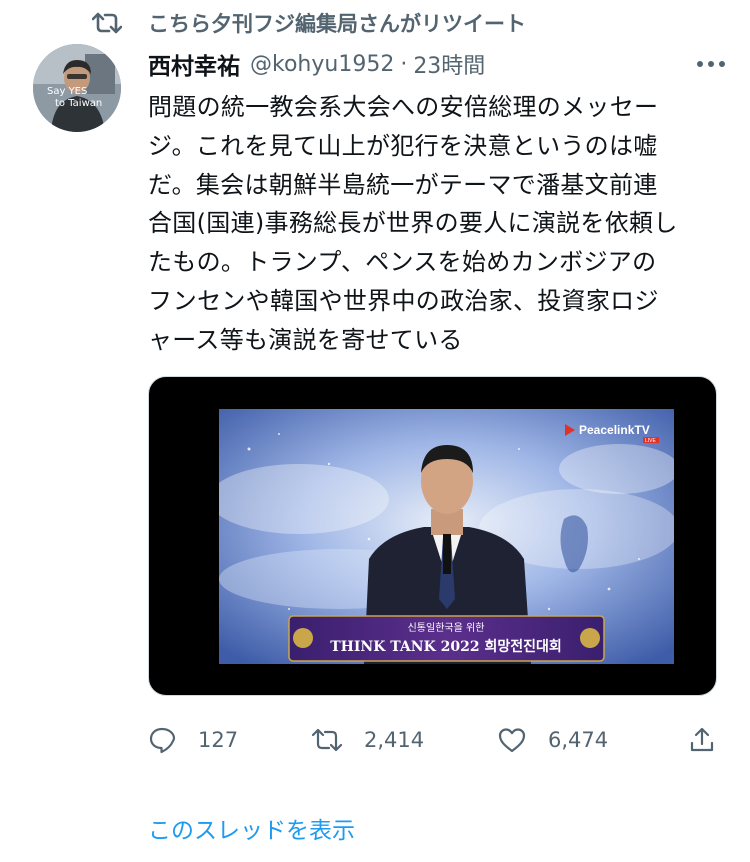  What do you see at coordinates (107, 23) in the screenshot?
I see `retweet-icon` at bounding box center [107, 23].